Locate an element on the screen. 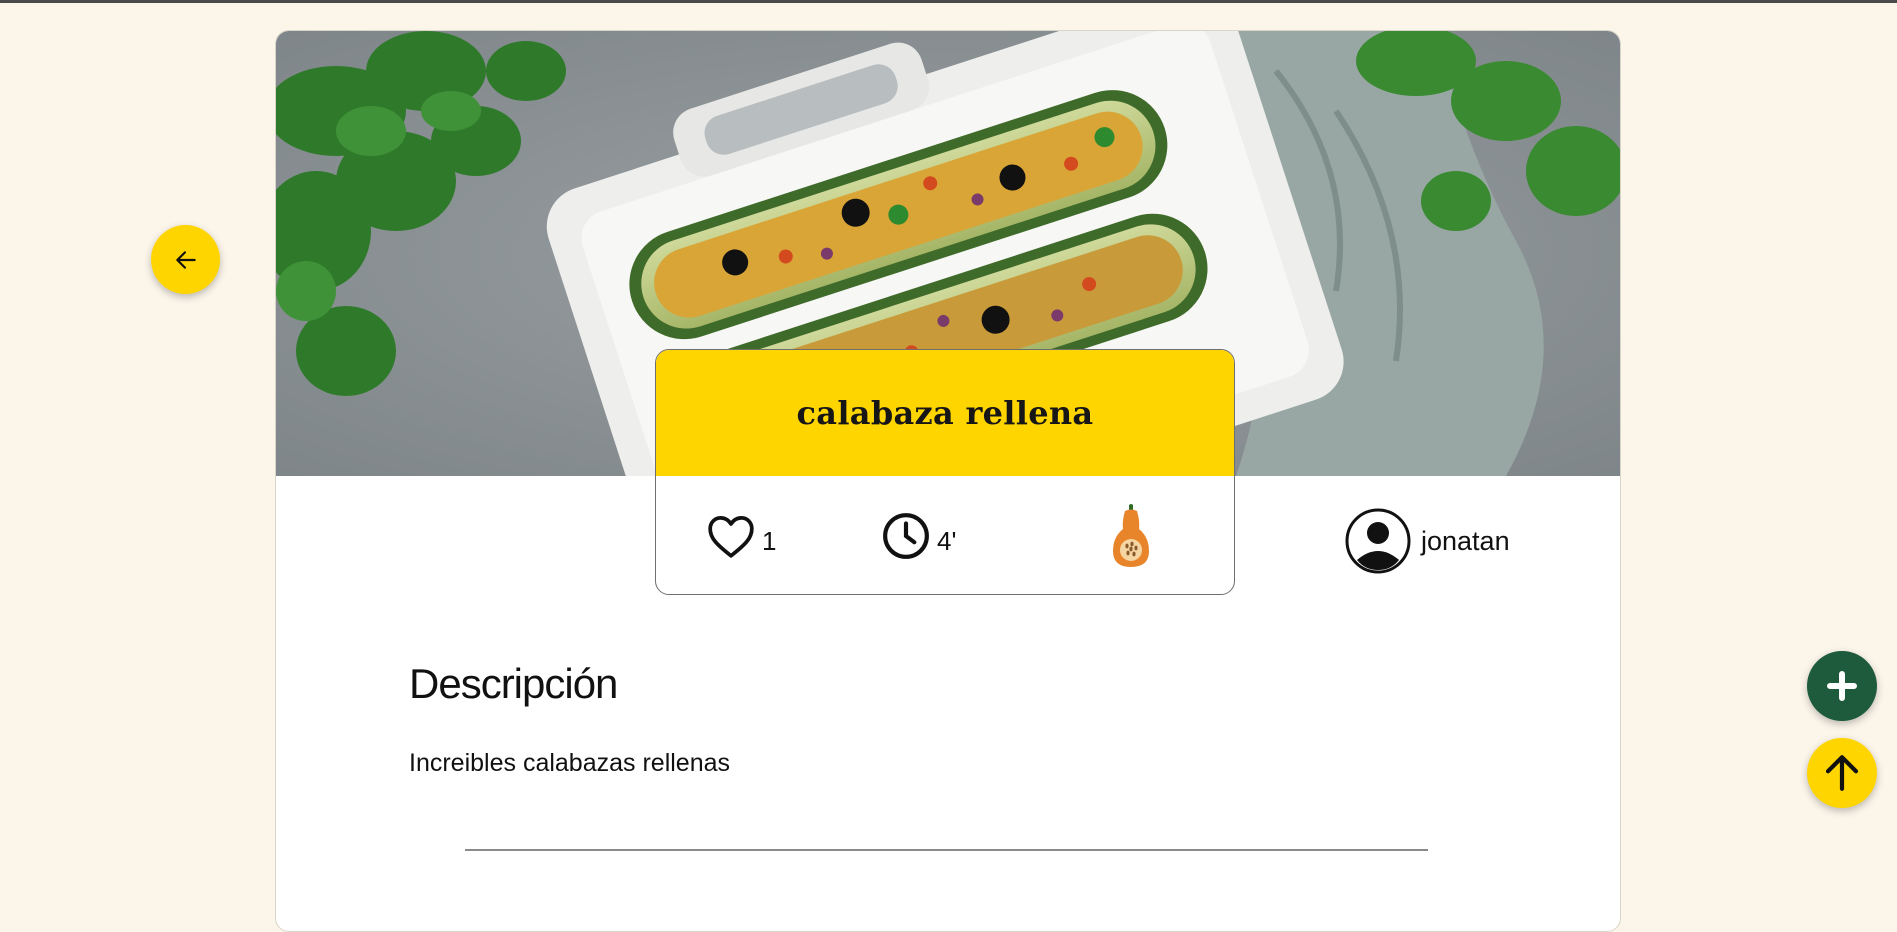 The height and width of the screenshot is (932, 1897). likes-count: 1 is located at coordinates (769, 540).